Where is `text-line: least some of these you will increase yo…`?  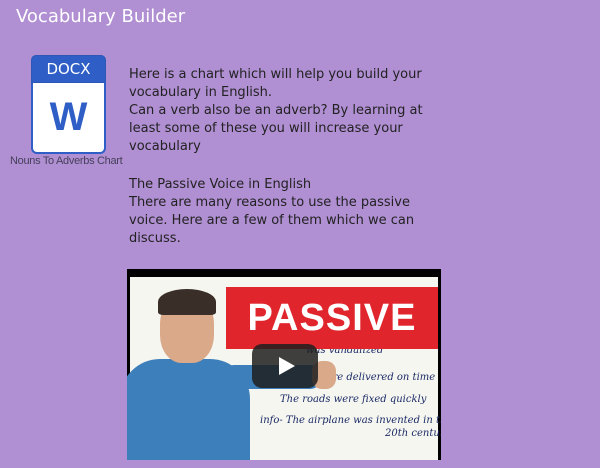 text-line: least some of these you will increase yo… is located at coordinates (266, 128).